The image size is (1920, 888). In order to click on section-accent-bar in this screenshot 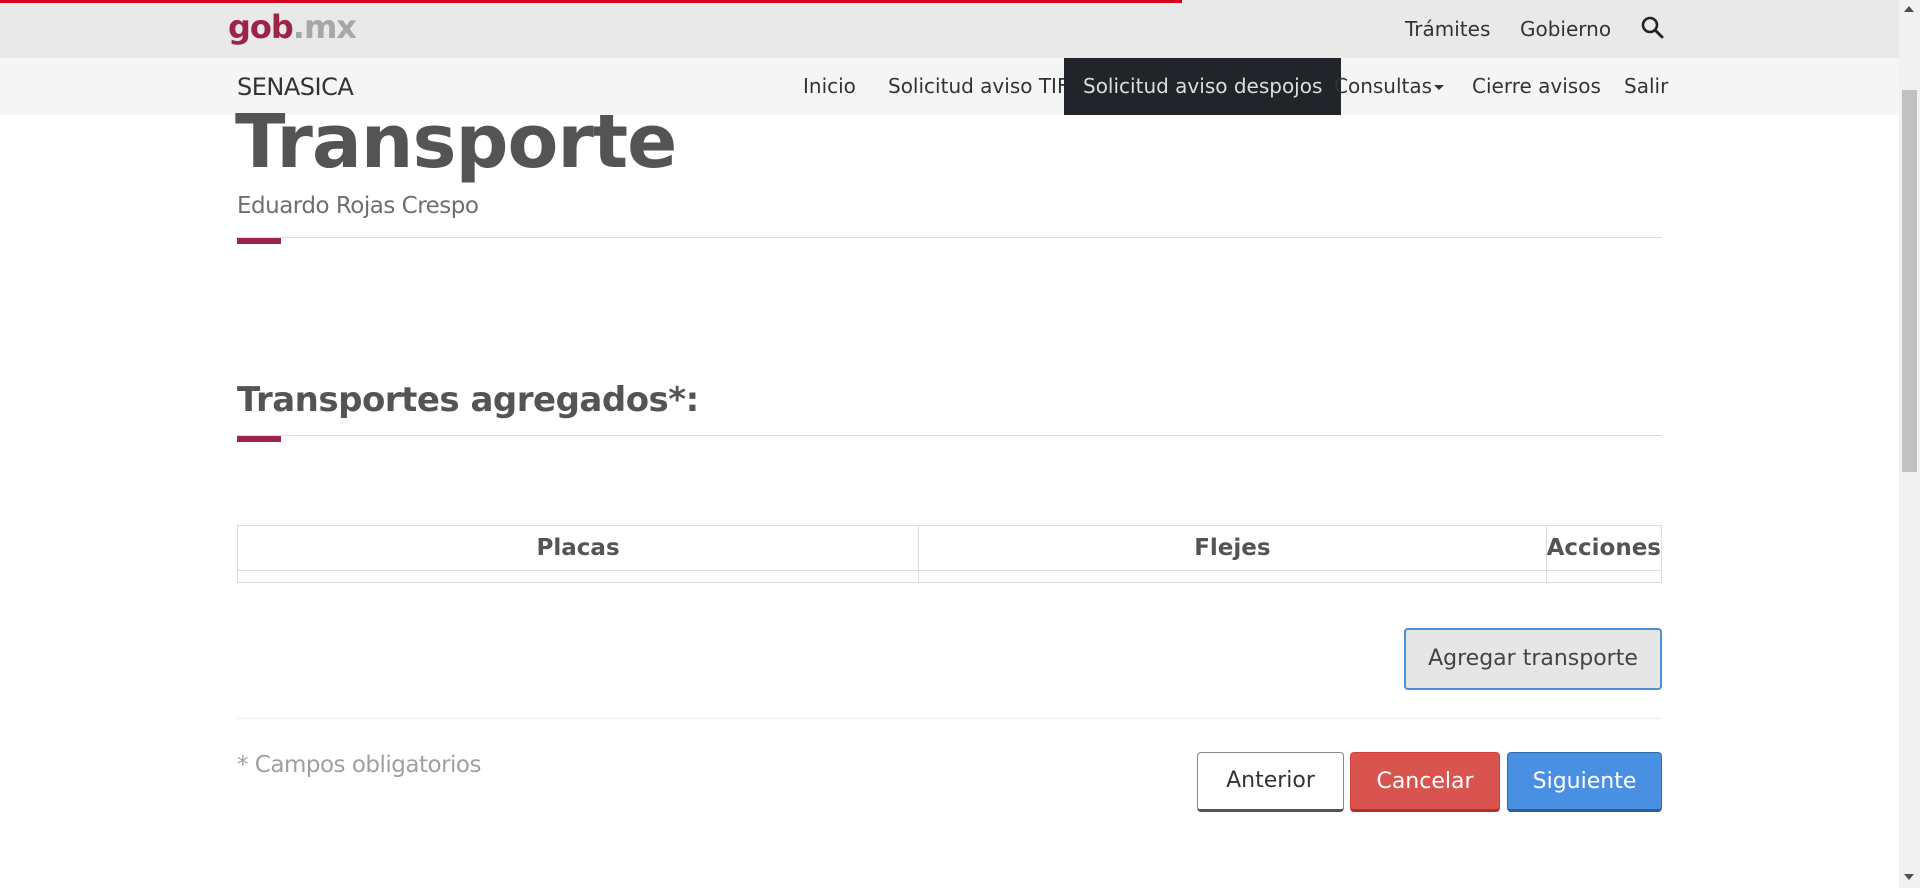, I will do `click(259, 439)`.